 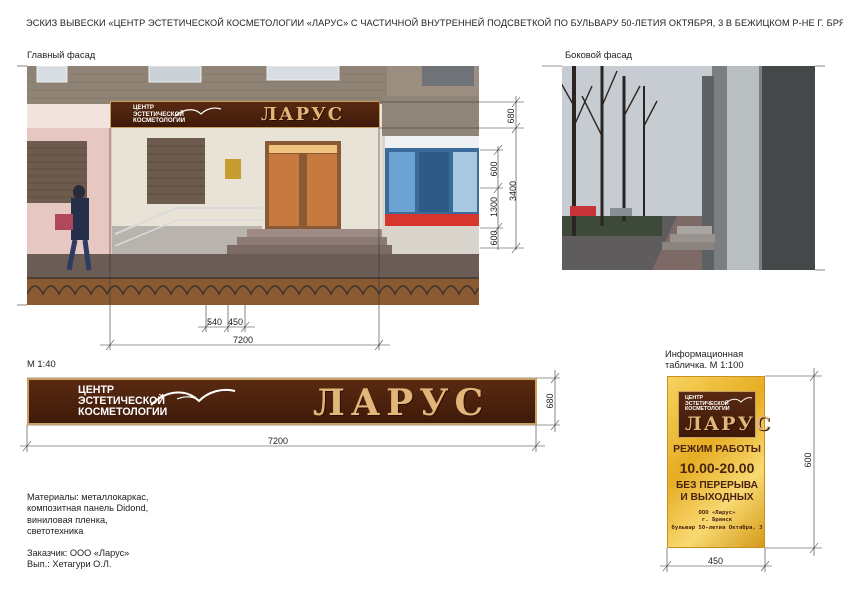 What do you see at coordinates (717, 468) in the screenshot?
I see `info-plate-hours: 10.00-20.00` at bounding box center [717, 468].